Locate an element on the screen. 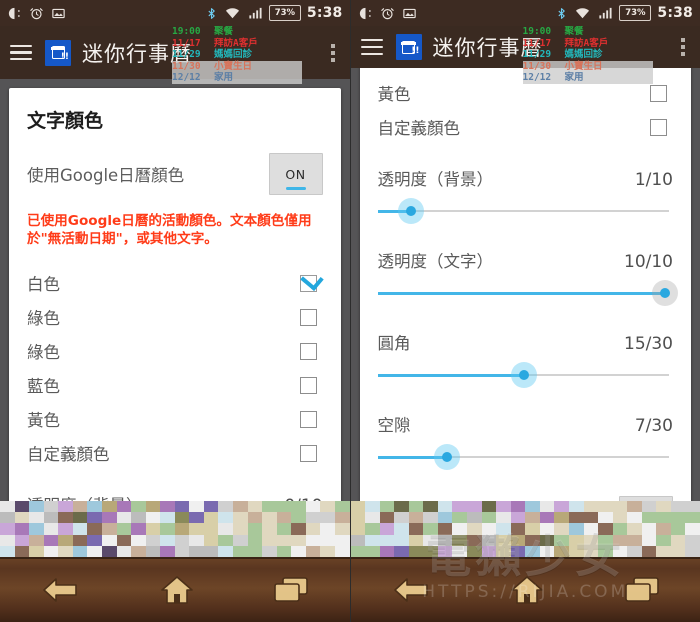 Image resolution: width=700 pixels, height=622 pixels. navigation-bar-left is located at coordinates (175, 589).